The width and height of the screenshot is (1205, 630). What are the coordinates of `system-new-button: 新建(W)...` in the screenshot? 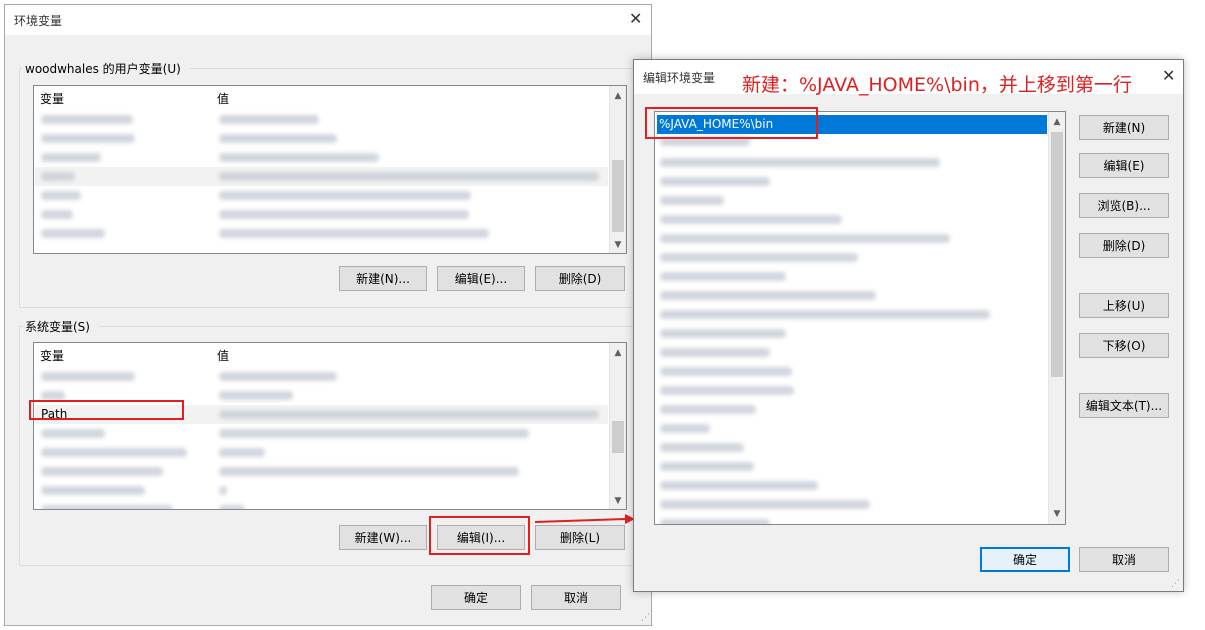 It's located at (383, 537).